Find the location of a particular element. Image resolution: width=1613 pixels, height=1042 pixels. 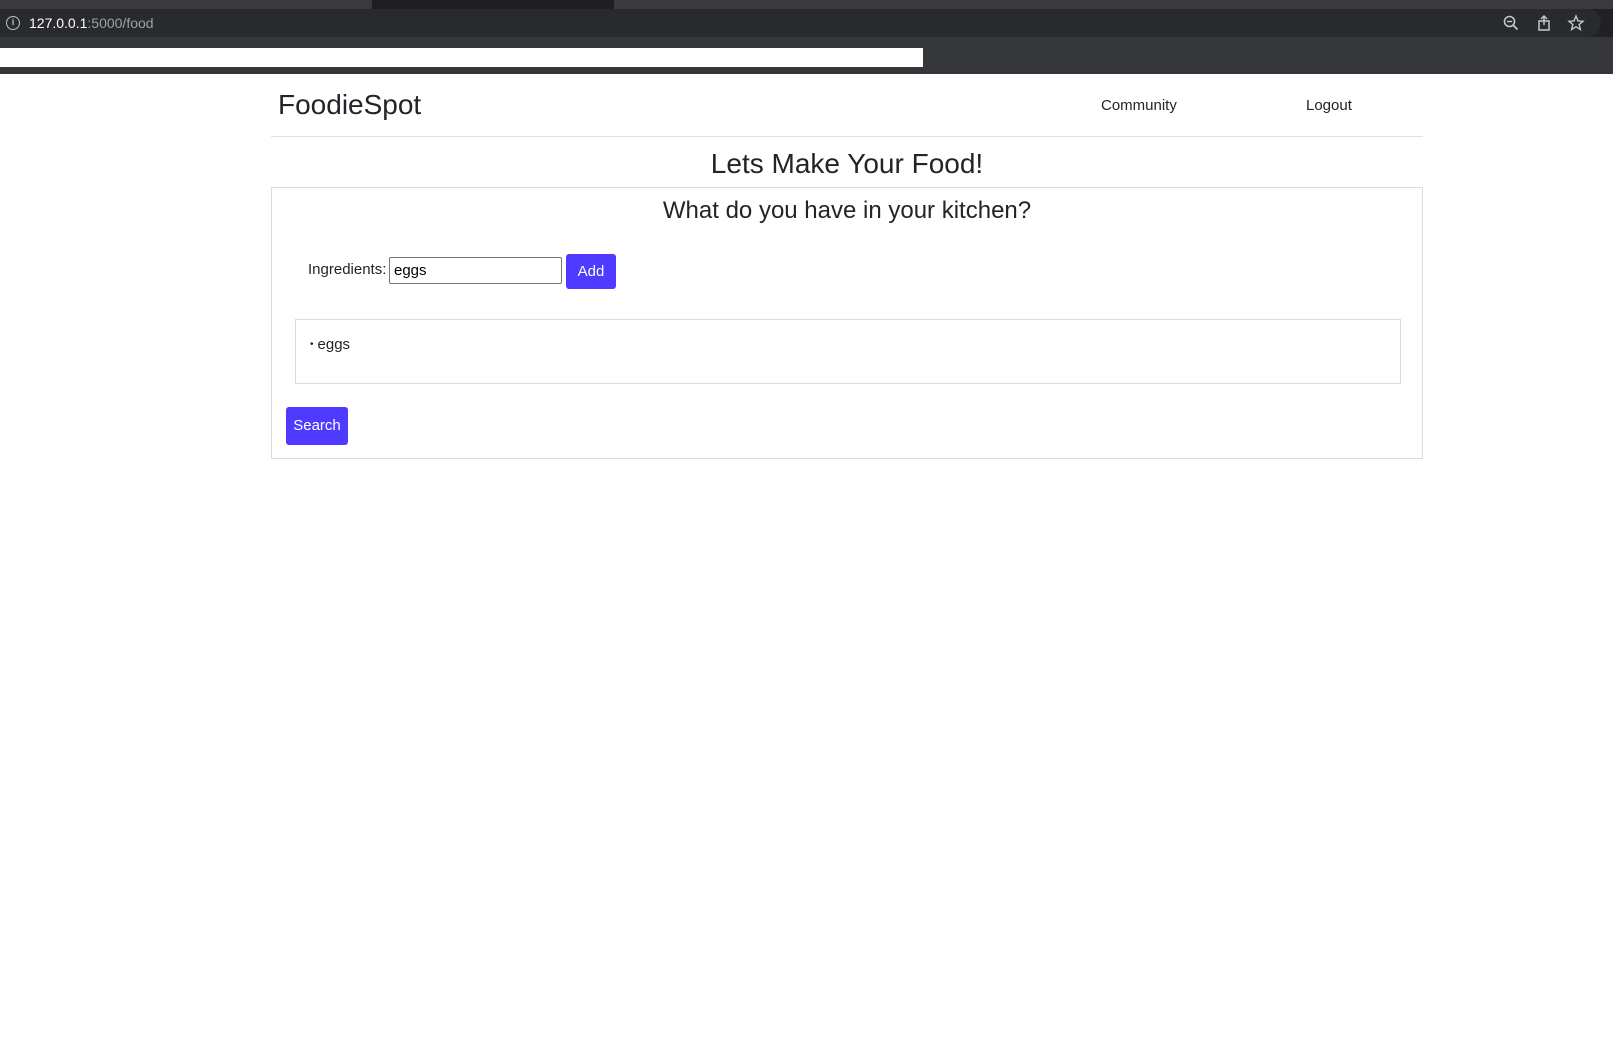

share-icon is located at coordinates (1544, 23).